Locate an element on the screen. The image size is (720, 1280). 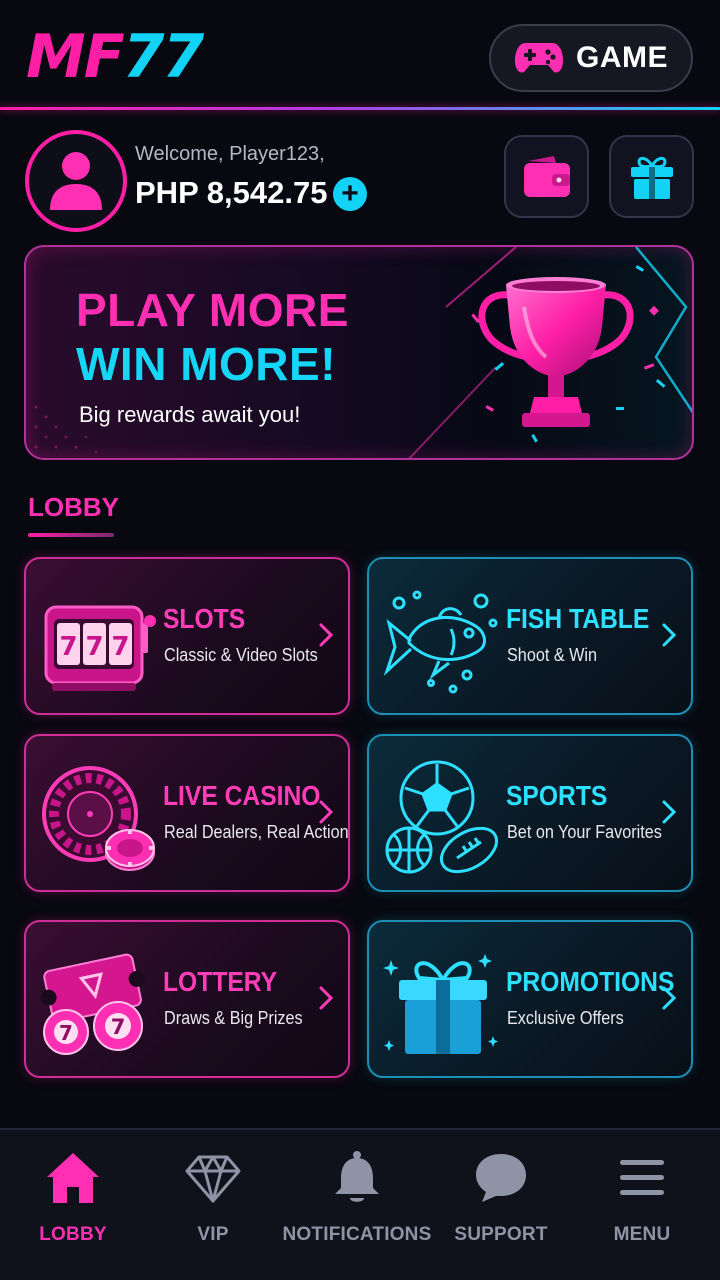
gift-box-icon is located at coordinates (440, 1004).